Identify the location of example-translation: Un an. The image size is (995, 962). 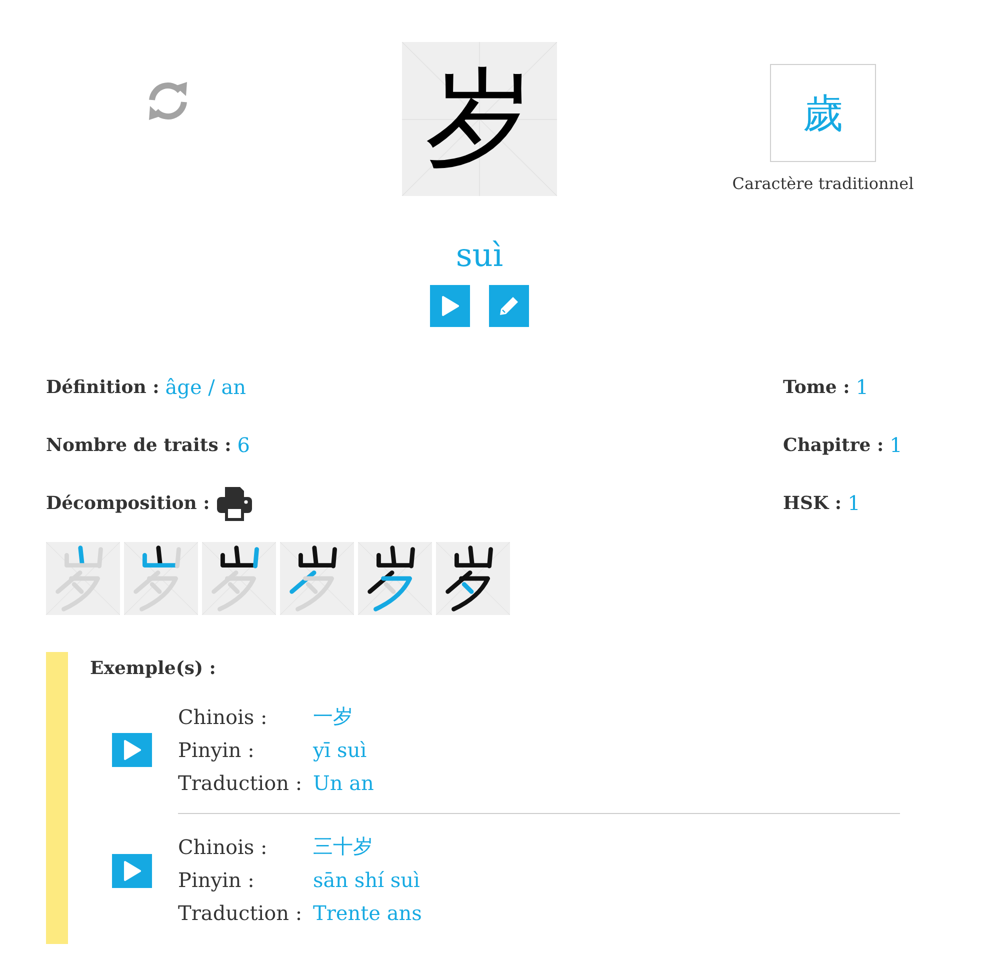
(343, 782).